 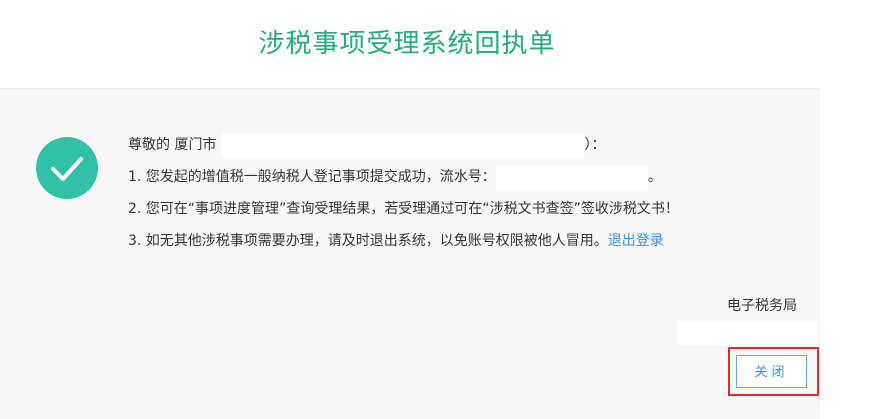 I want to click on issuer-name: 电子税务局, so click(x=762, y=306).